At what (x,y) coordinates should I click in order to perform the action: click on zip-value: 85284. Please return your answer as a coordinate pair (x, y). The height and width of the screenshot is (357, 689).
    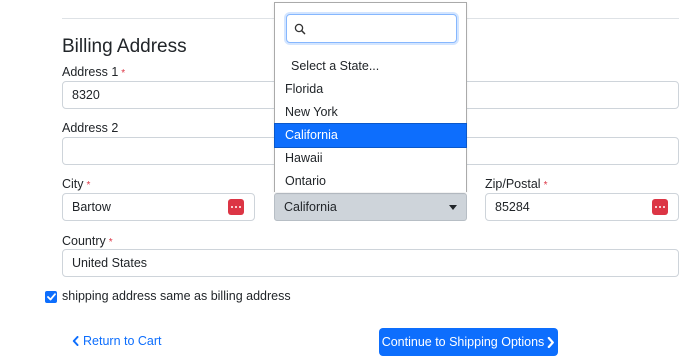
    Looking at the image, I should click on (512, 207).